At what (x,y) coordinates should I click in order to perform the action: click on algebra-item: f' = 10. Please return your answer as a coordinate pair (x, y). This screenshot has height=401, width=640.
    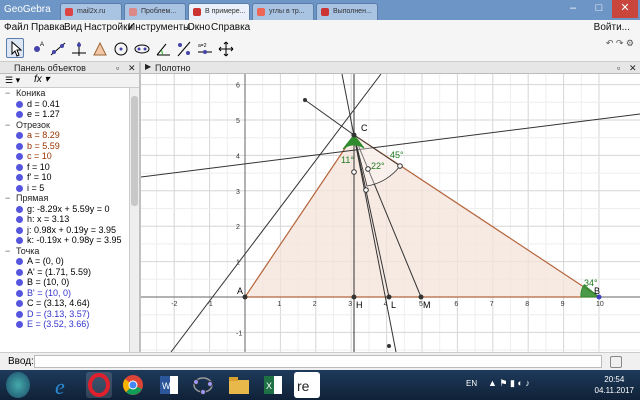
    Looking at the image, I should click on (64, 177).